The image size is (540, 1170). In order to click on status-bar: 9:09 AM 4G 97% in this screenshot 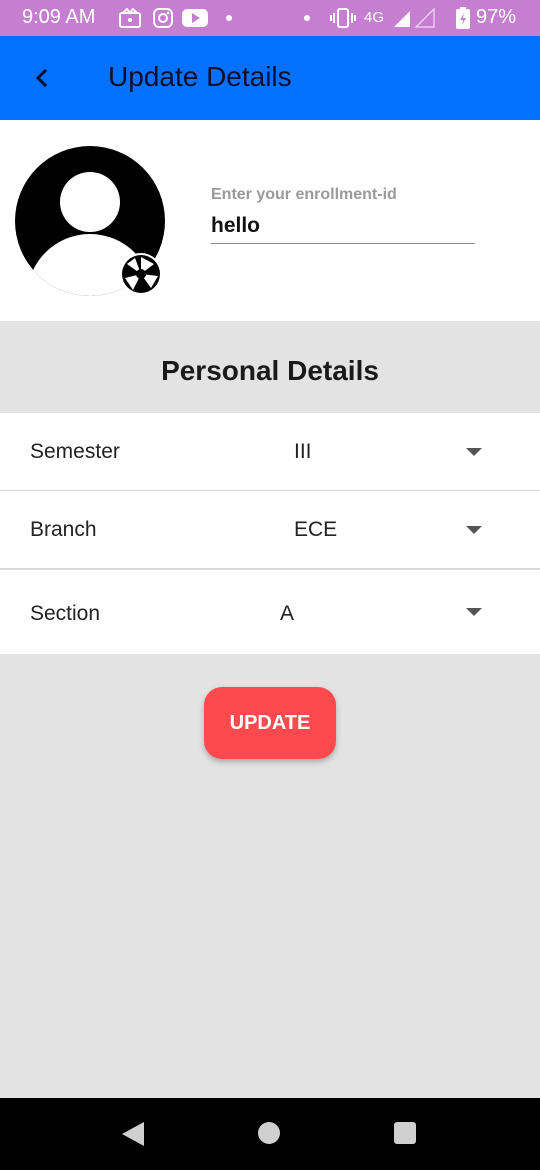, I will do `click(270, 18)`.